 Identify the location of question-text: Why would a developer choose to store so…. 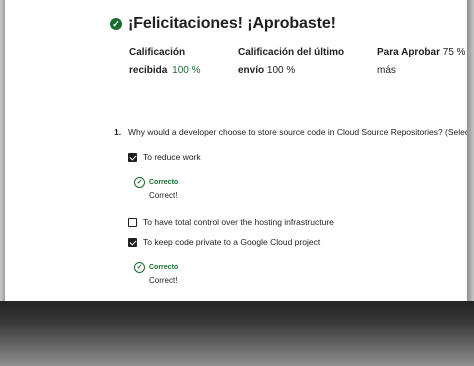
(297, 132).